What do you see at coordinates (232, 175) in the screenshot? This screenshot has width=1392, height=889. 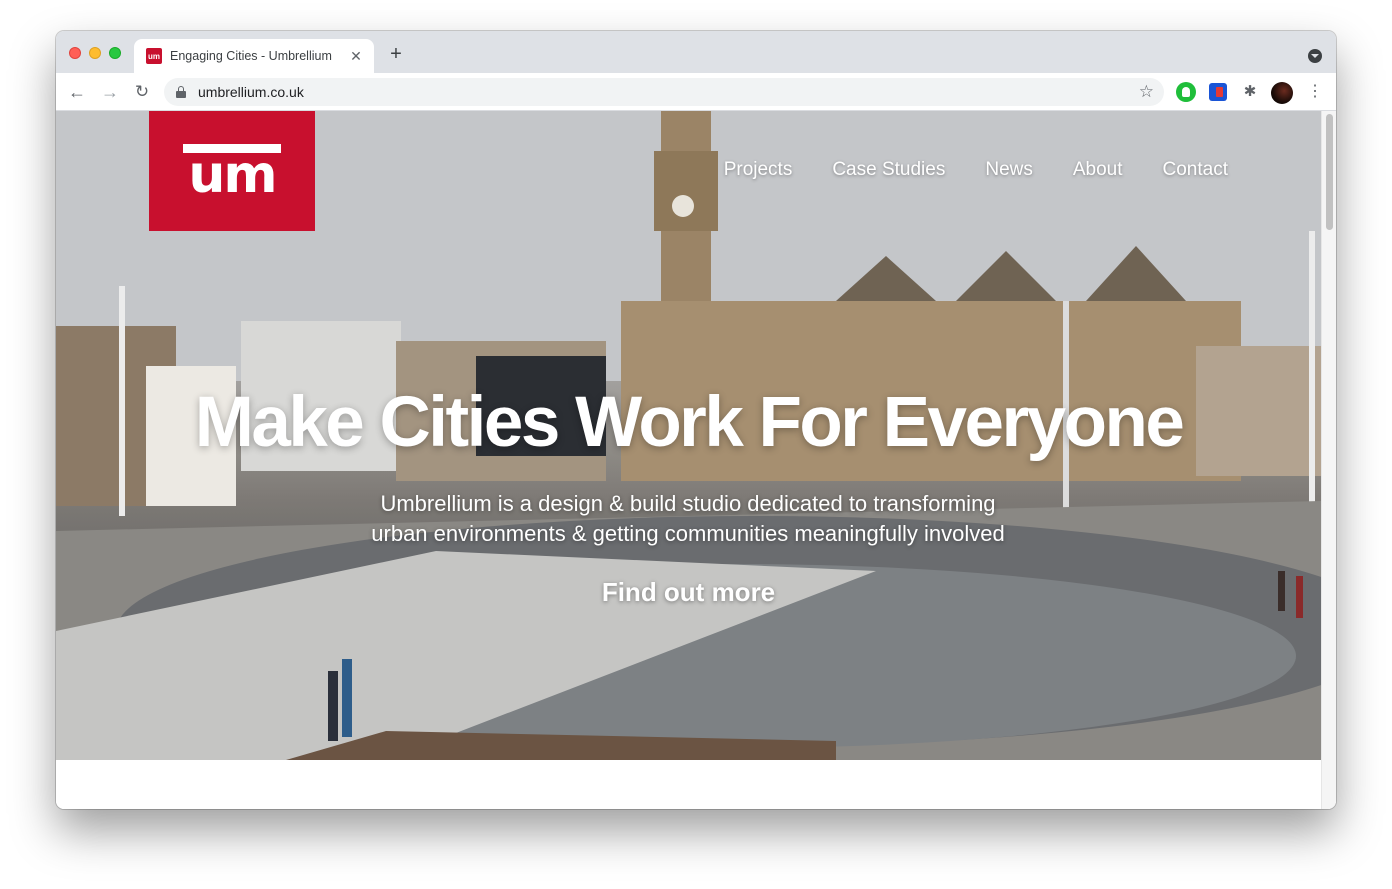 I see `logo-text: um` at bounding box center [232, 175].